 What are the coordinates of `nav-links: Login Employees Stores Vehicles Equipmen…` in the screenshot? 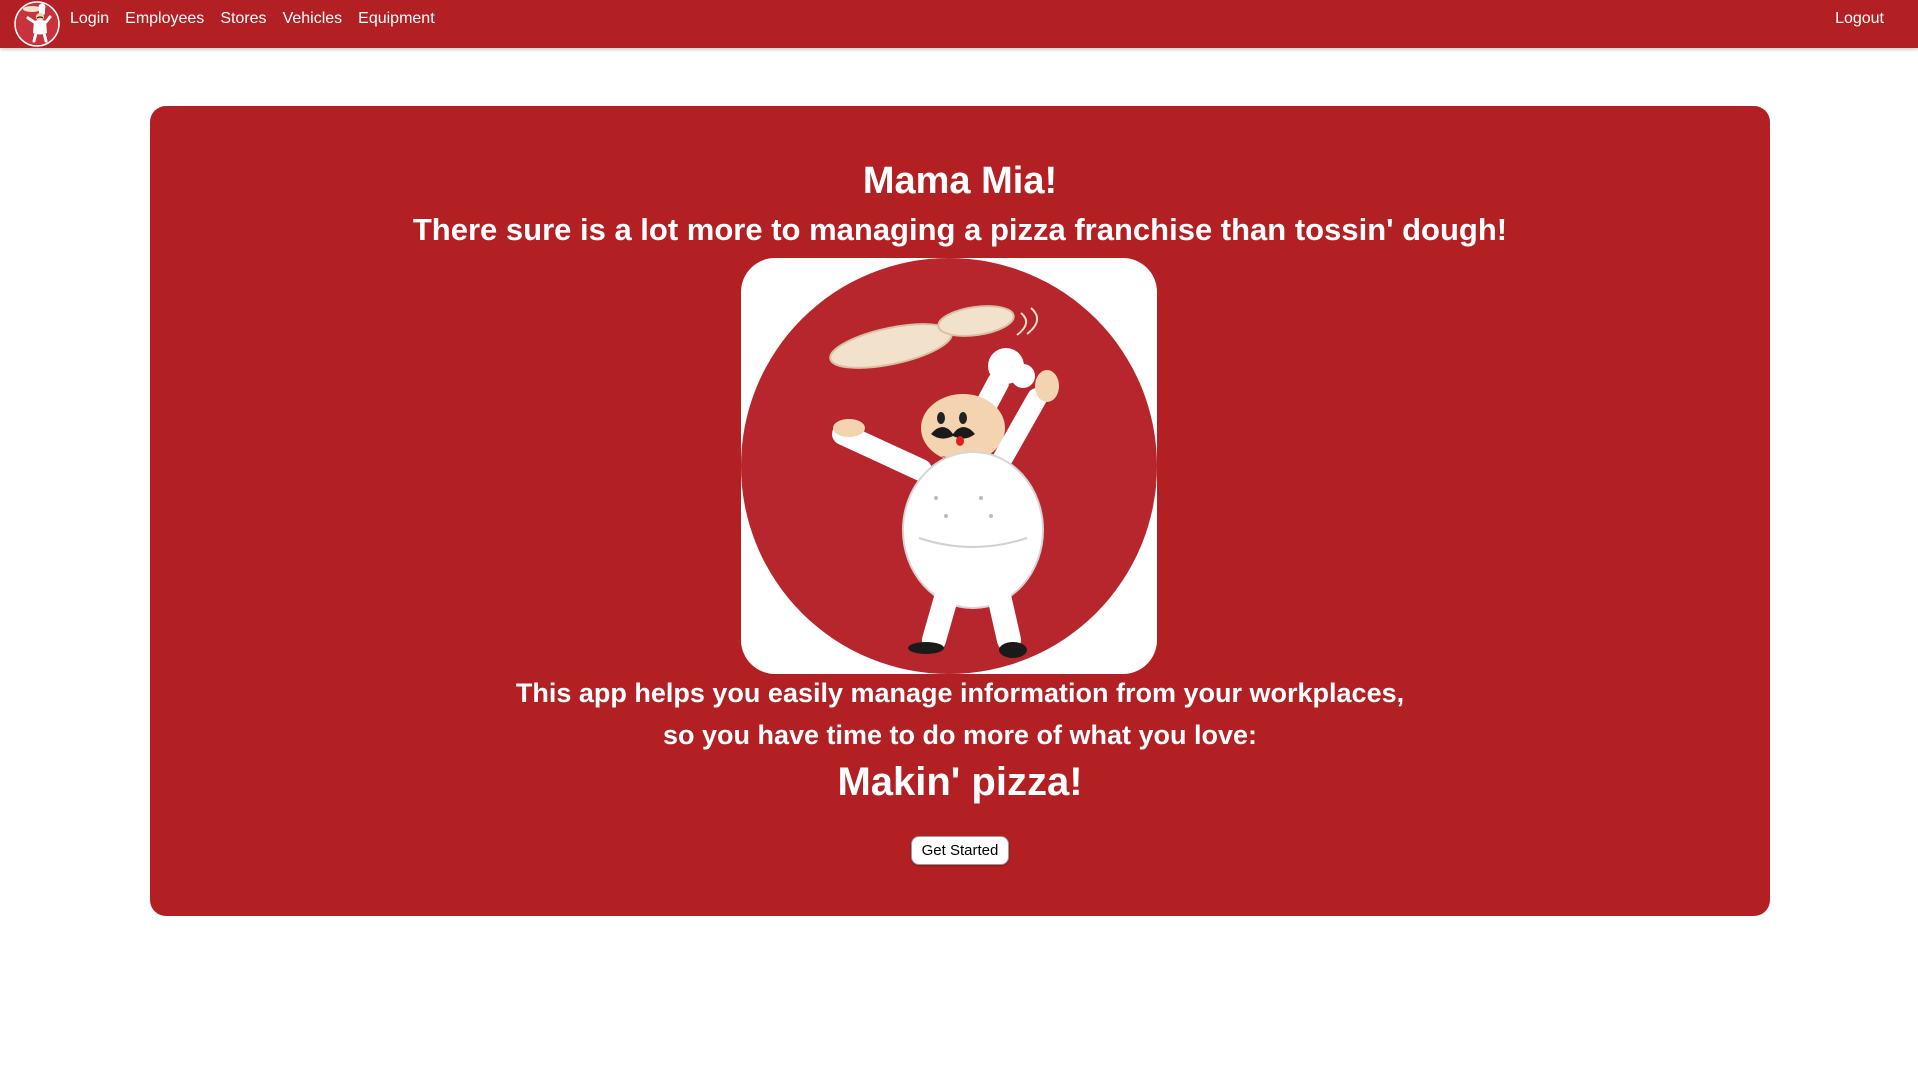 It's located at (260, 19).